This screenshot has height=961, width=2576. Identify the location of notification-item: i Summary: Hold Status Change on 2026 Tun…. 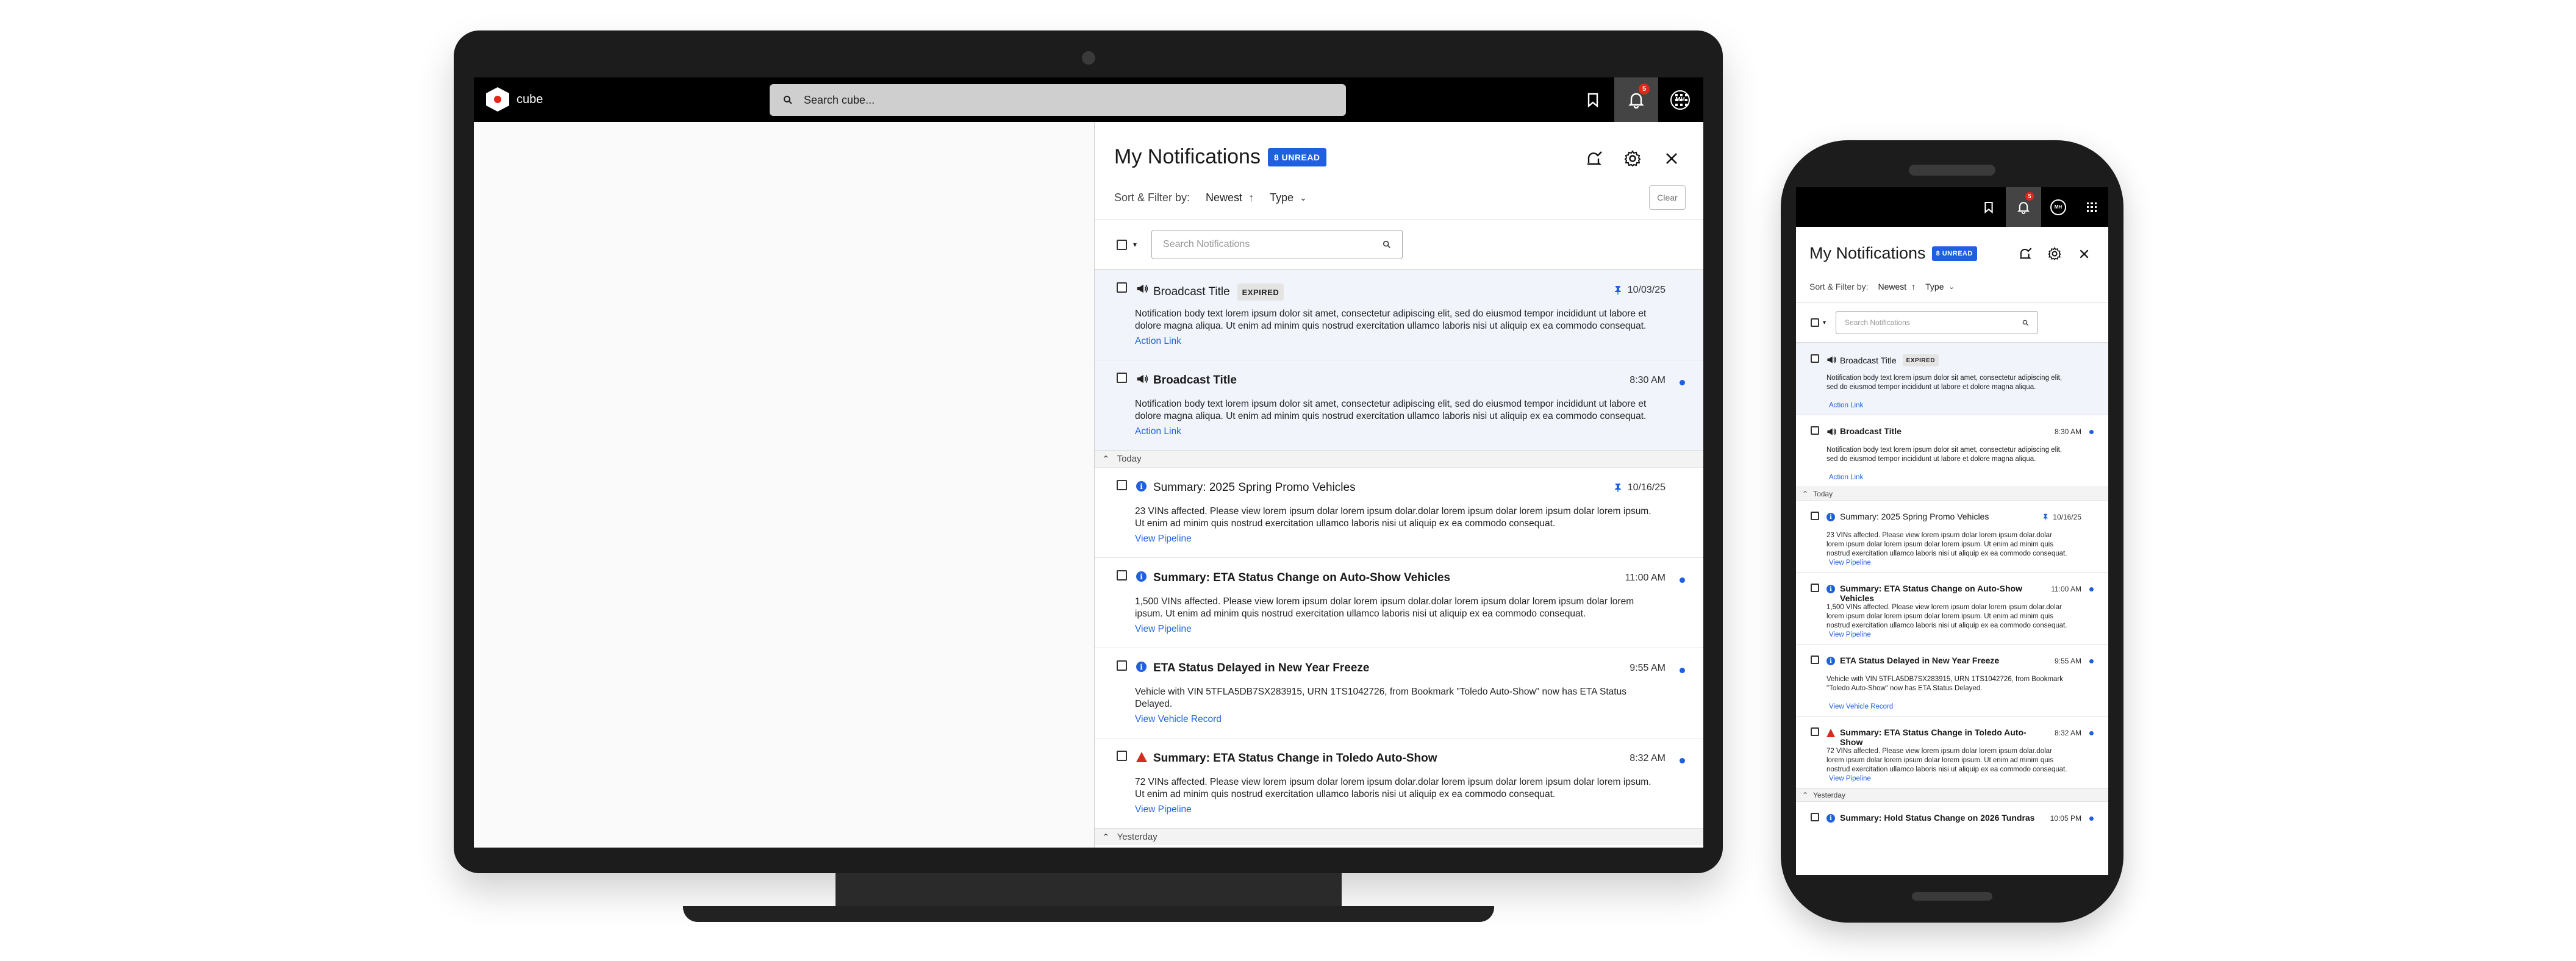
(1952, 819).